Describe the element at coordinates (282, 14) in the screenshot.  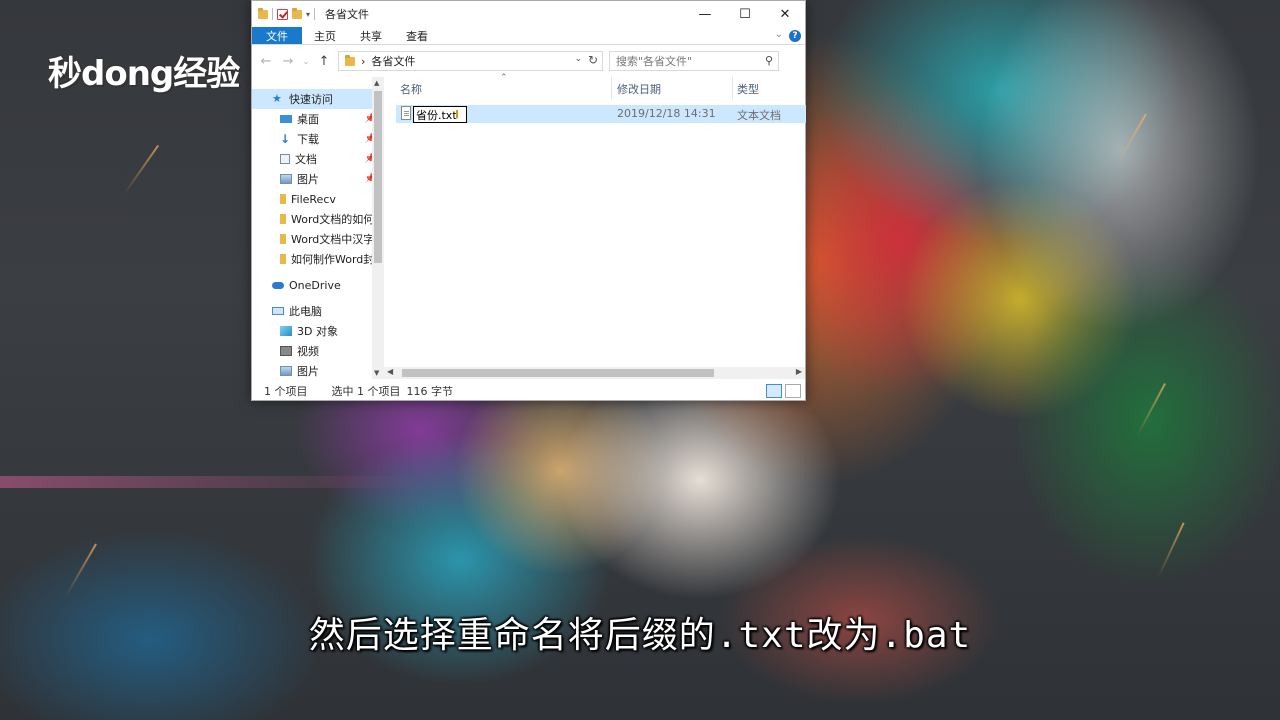
I see `properties-icon` at that location.